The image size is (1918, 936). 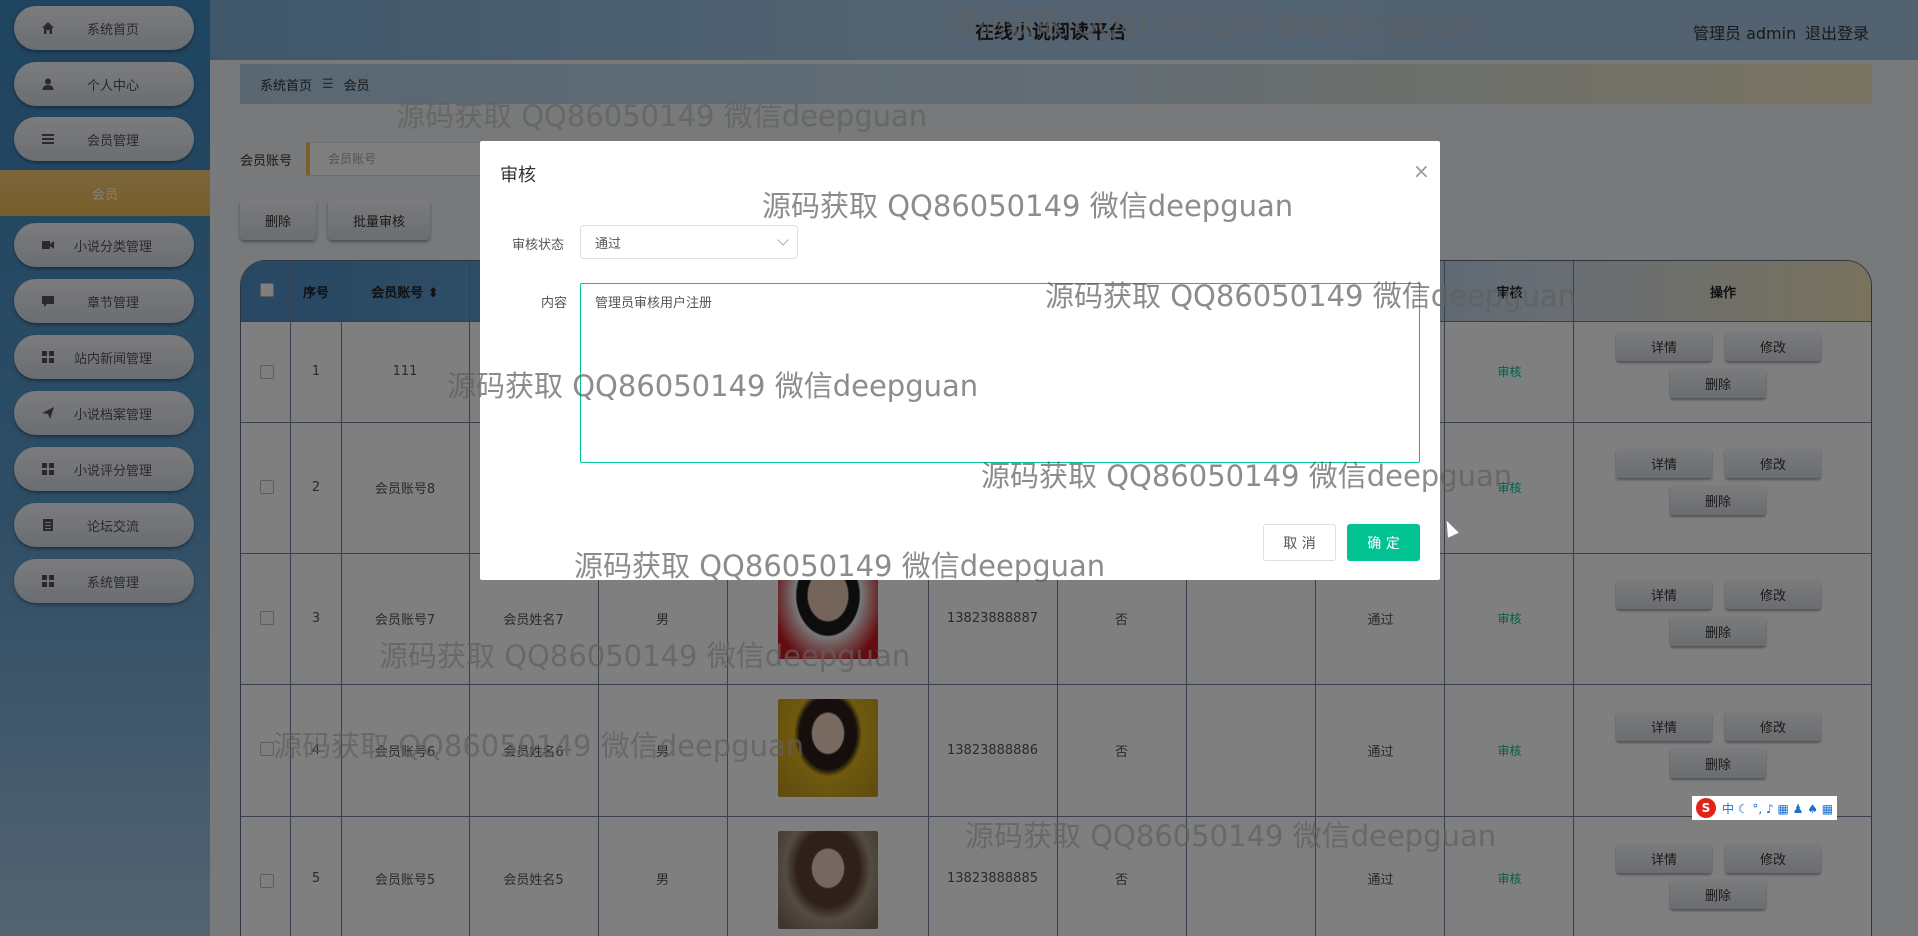 What do you see at coordinates (654, 303) in the screenshot?
I see `content-text: 管理员审核用户注册` at bounding box center [654, 303].